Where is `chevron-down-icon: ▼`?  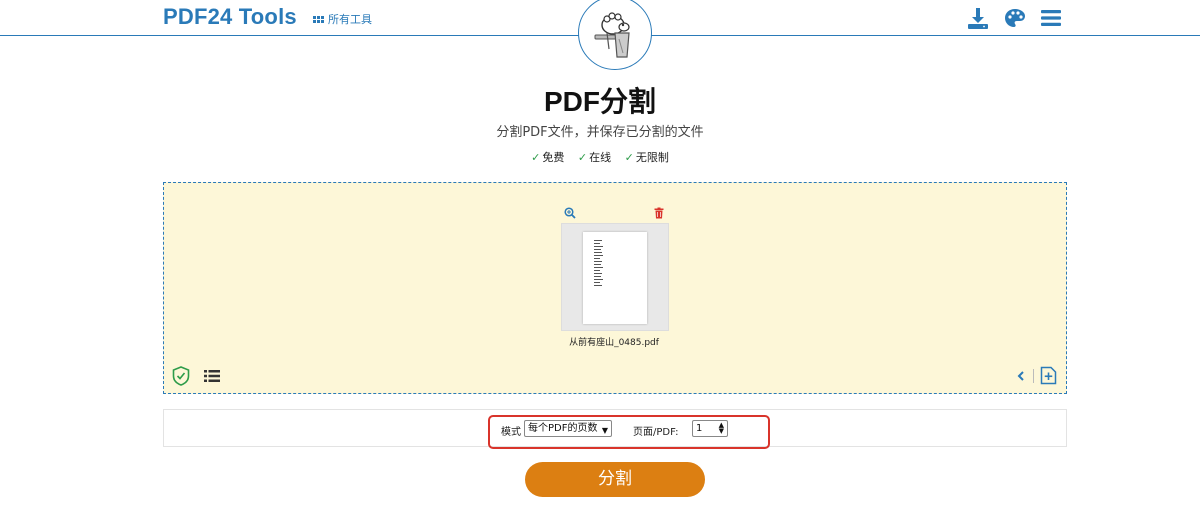 chevron-down-icon: ▼ is located at coordinates (604, 430).